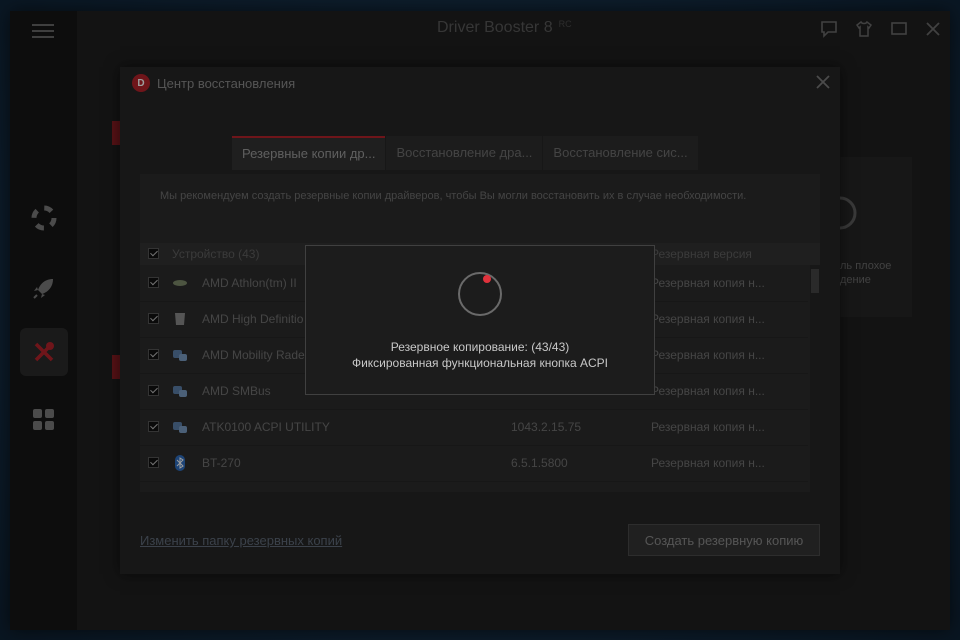  Describe the element at coordinates (480, 347) in the screenshot. I see `progress-count-text: Резервное копирование: (43/43)` at that location.